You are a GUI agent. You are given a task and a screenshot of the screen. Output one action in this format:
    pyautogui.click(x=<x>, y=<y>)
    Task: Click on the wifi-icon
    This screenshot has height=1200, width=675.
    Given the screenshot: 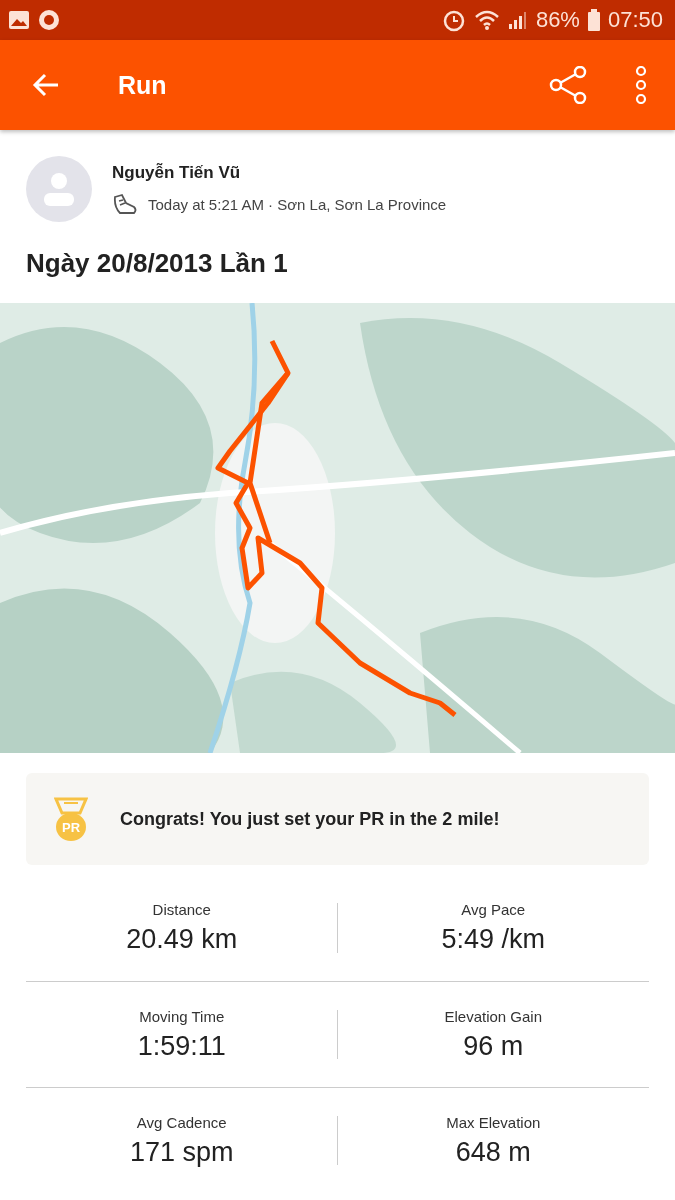 What is the action you would take?
    pyautogui.click(x=486, y=20)
    